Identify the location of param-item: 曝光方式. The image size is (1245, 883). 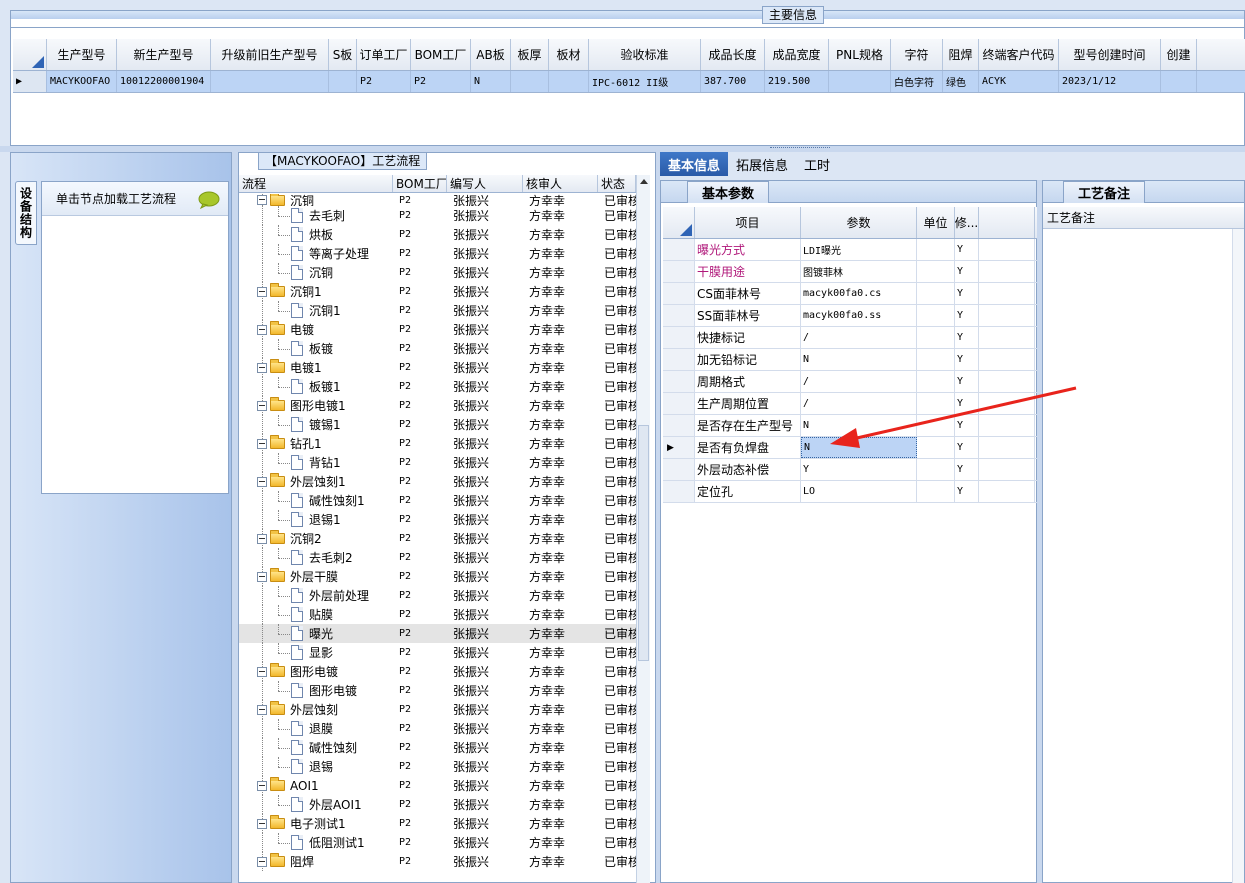
(748, 249).